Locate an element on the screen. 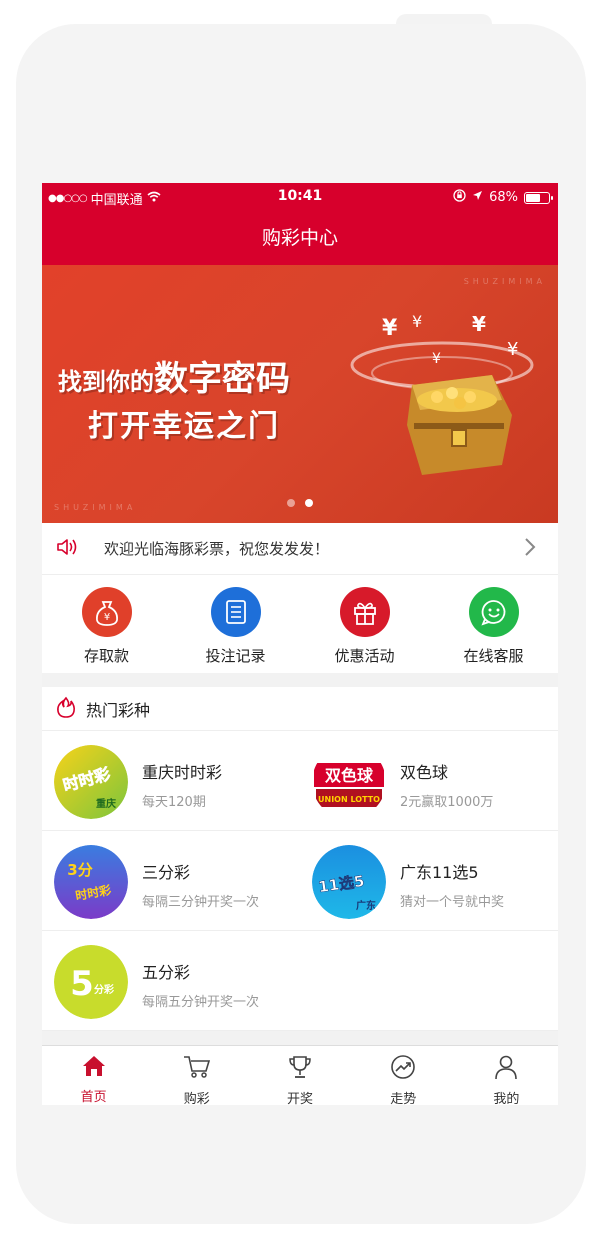 The image size is (600, 1237). tab-buy: 购彩 is located at coordinates (196, 1075).